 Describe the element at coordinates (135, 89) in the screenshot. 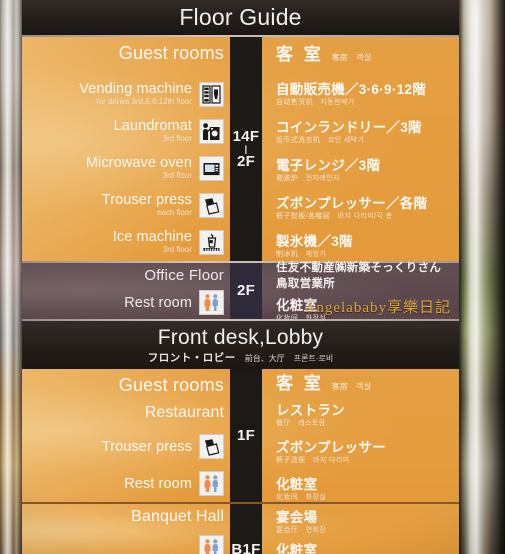

I see `item-label: Vending machine` at that location.